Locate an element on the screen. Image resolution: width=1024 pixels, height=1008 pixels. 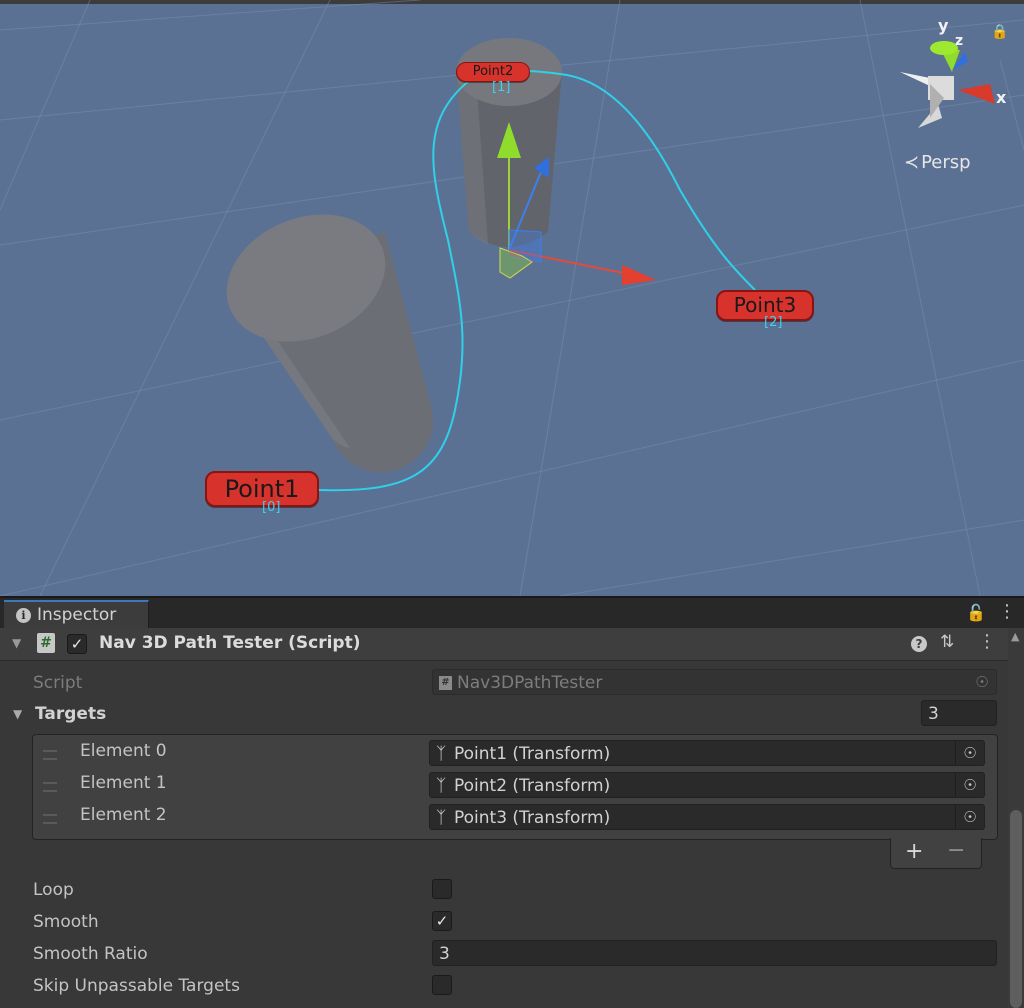
orientation-gizmo is located at coordinates (947, 84).